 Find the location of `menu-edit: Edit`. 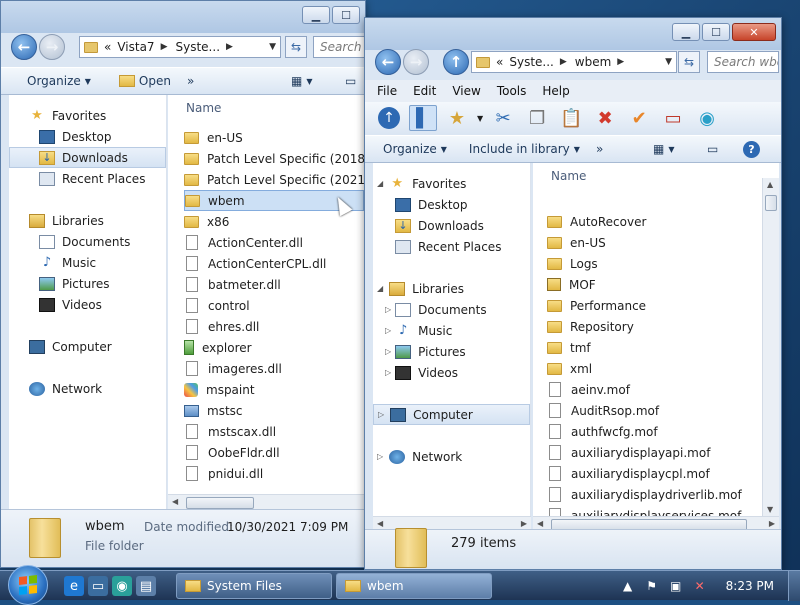

menu-edit: Edit is located at coordinates (424, 91).